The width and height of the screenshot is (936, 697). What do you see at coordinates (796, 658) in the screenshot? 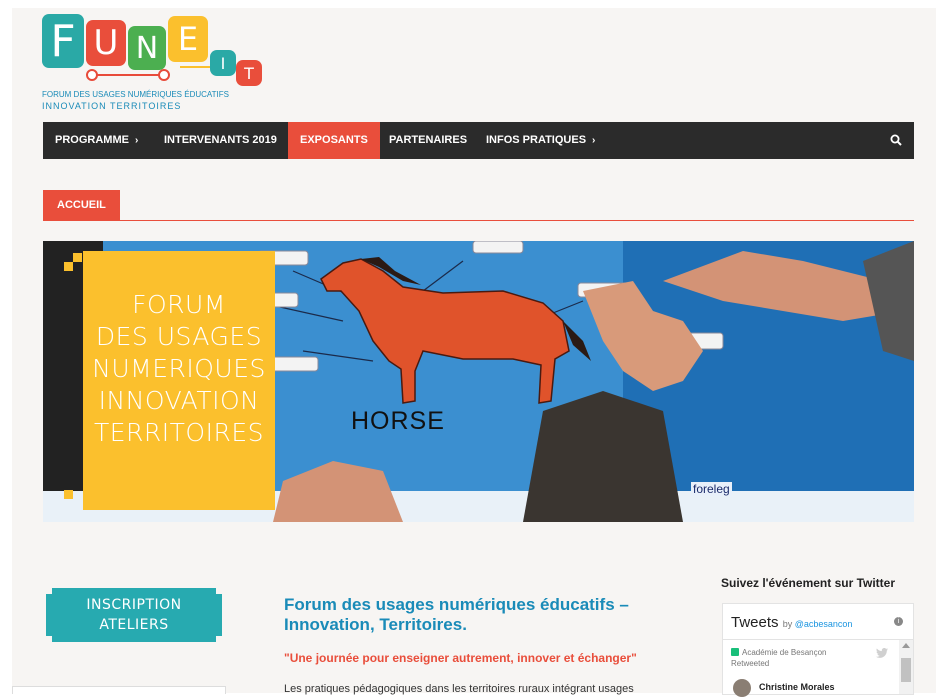
I see `retweet-notice: Académie de Besançon Retweeted` at bounding box center [796, 658].